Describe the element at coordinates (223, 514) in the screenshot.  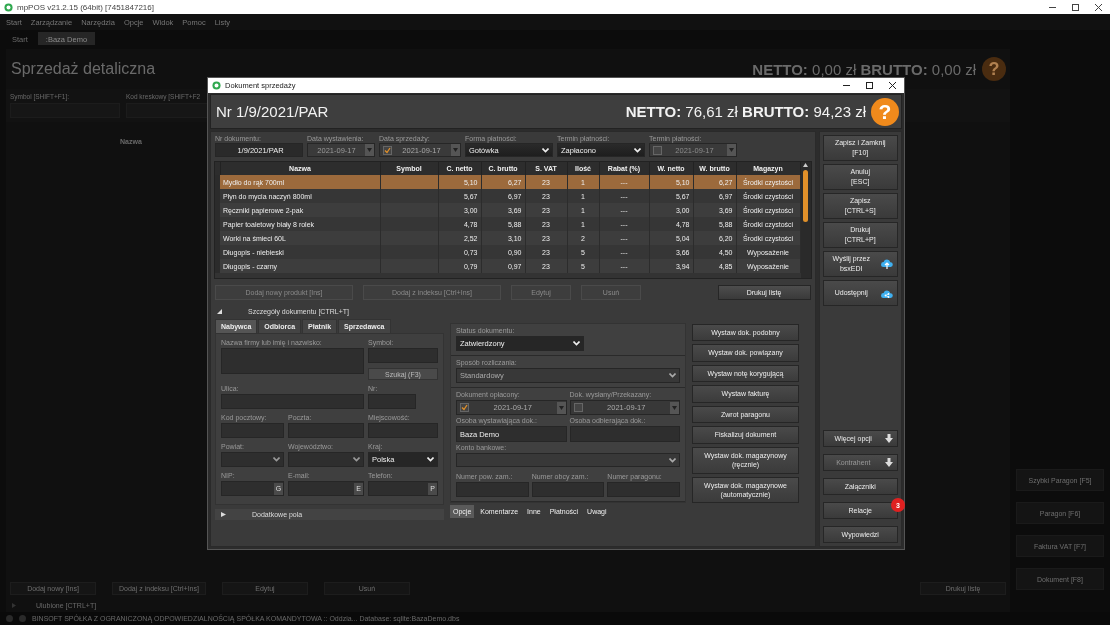
I see `expand-icon` at that location.